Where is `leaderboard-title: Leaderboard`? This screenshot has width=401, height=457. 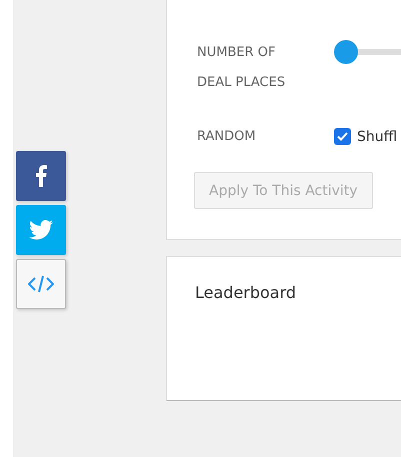
leaderboard-title: Leaderboard is located at coordinates (246, 292).